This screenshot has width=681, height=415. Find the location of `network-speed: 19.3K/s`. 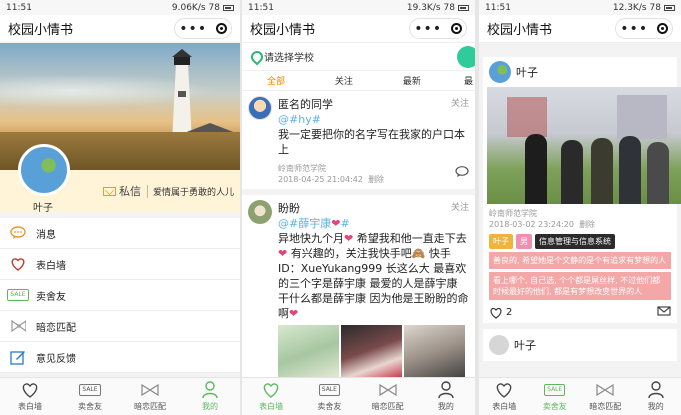

network-speed: 19.3K/s is located at coordinates (423, 7).